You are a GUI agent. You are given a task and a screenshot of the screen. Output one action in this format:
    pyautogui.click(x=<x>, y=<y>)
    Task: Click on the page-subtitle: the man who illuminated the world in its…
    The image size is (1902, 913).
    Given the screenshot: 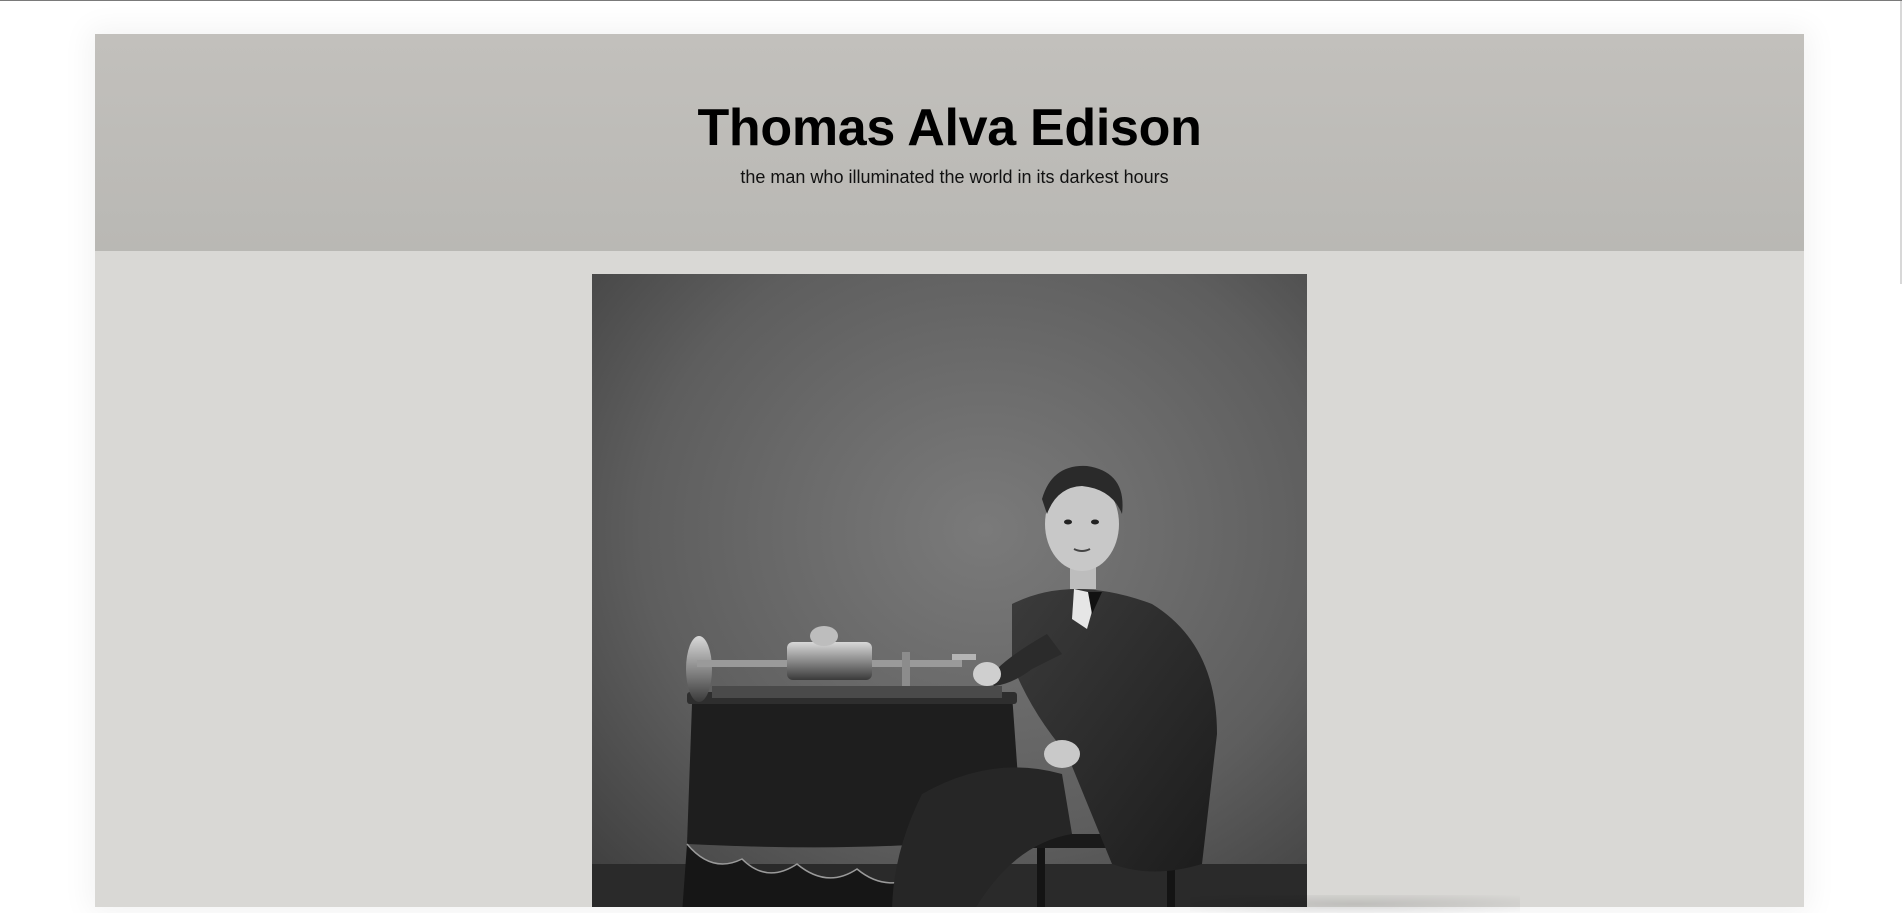 What is the action you would take?
    pyautogui.click(x=954, y=177)
    